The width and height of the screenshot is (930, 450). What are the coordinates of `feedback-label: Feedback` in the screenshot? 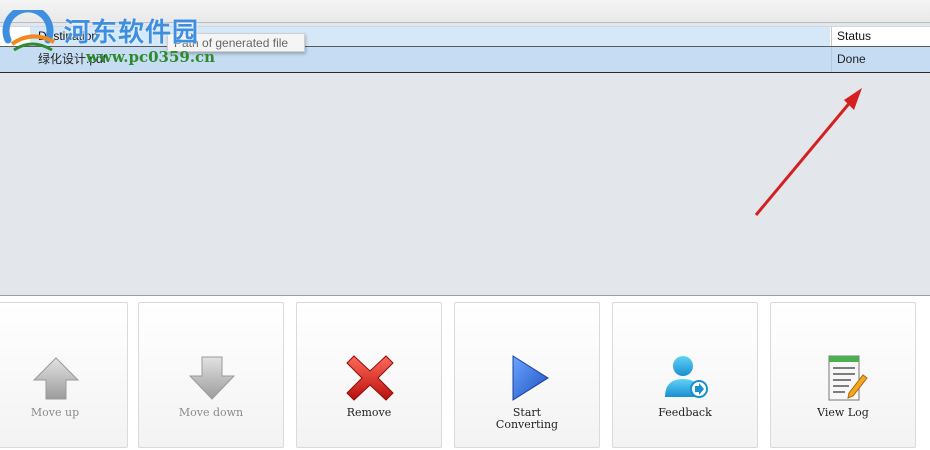 It's located at (685, 412).